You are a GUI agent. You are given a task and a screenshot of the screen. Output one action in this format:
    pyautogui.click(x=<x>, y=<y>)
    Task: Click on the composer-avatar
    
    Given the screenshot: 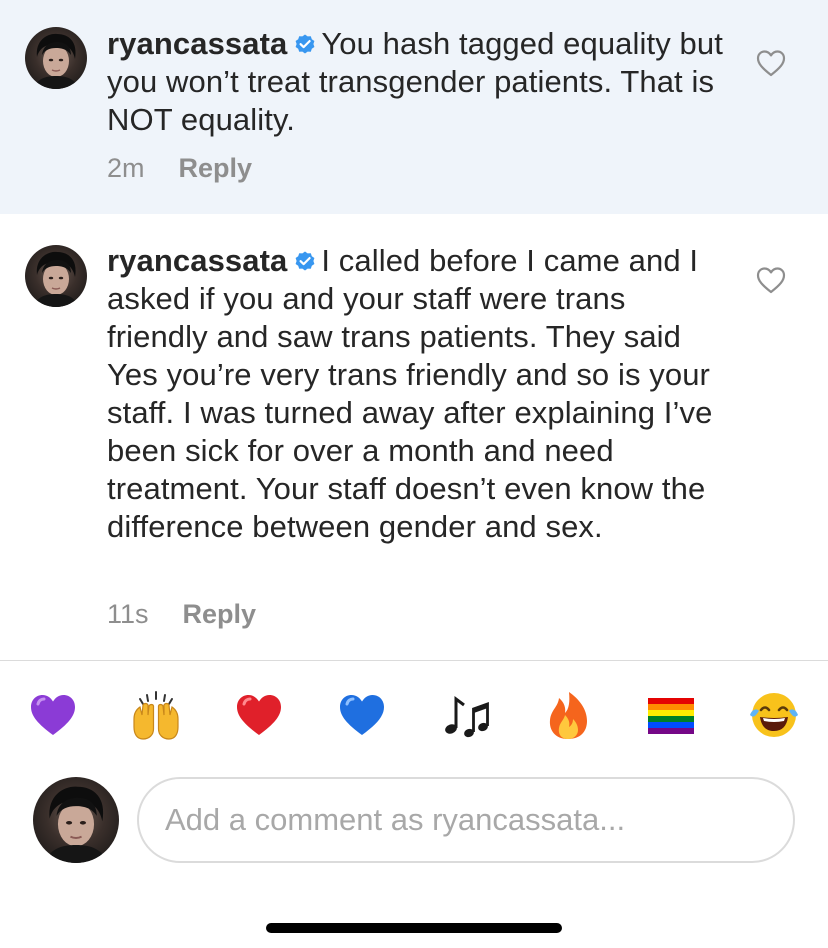 What is the action you would take?
    pyautogui.click(x=76, y=820)
    